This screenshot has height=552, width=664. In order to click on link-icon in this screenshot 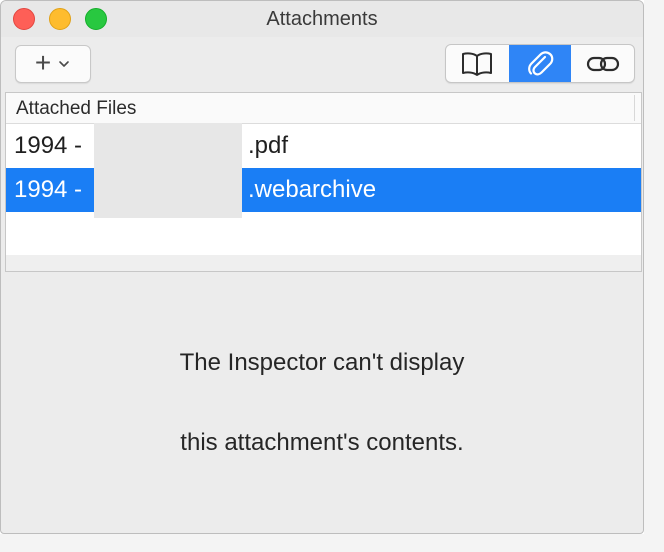, I will do `click(602, 63)`.